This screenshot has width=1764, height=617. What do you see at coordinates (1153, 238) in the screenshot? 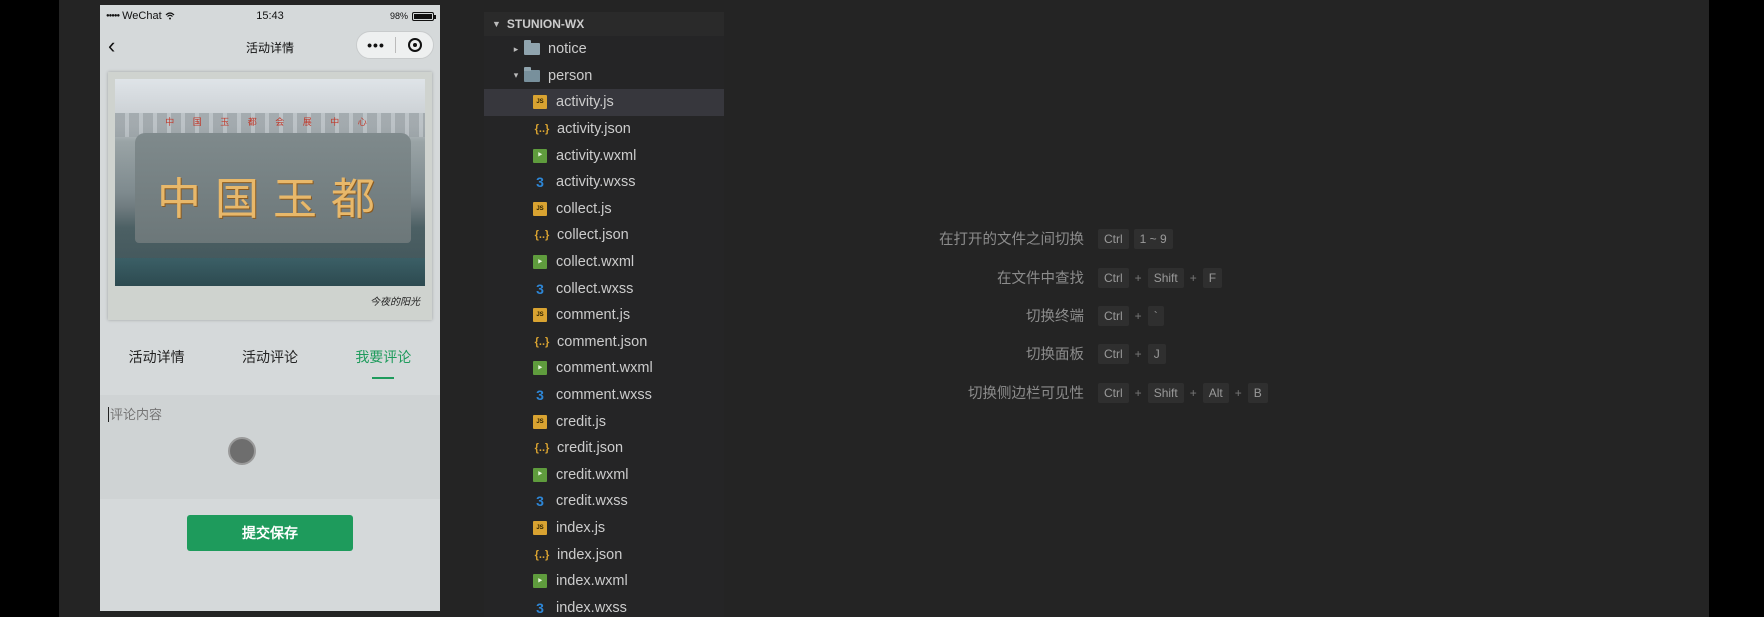
I see `keycap: 1 ~ 9` at bounding box center [1153, 238].